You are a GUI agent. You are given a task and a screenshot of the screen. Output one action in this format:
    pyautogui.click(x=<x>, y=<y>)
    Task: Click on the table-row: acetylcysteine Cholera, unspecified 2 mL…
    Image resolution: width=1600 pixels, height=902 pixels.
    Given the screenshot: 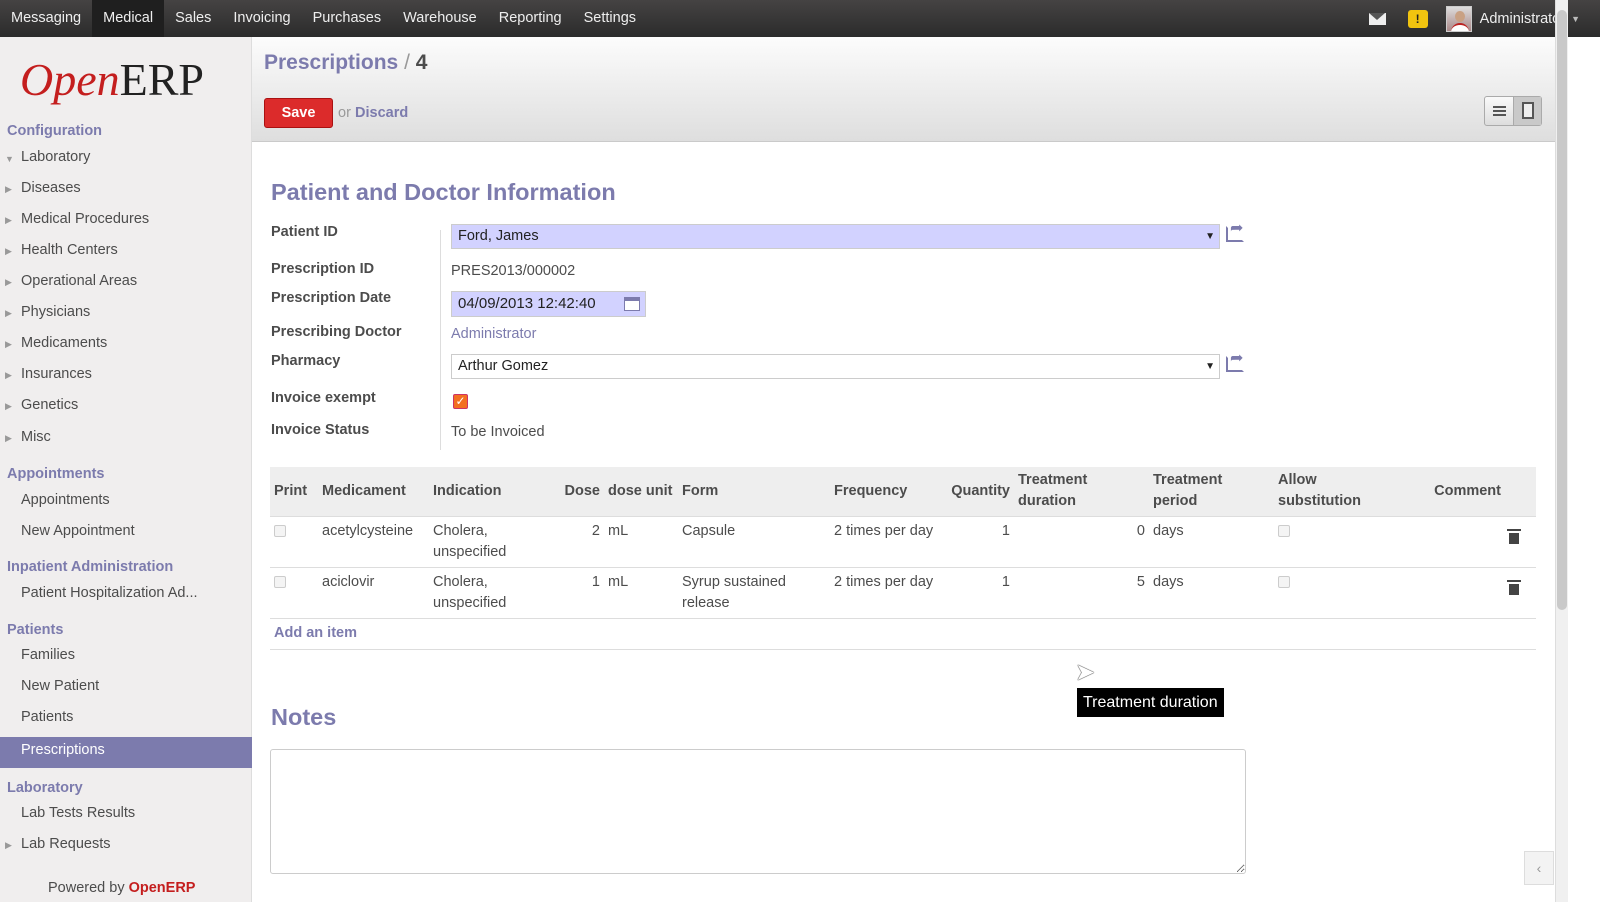 What is the action you would take?
    pyautogui.click(x=903, y=541)
    